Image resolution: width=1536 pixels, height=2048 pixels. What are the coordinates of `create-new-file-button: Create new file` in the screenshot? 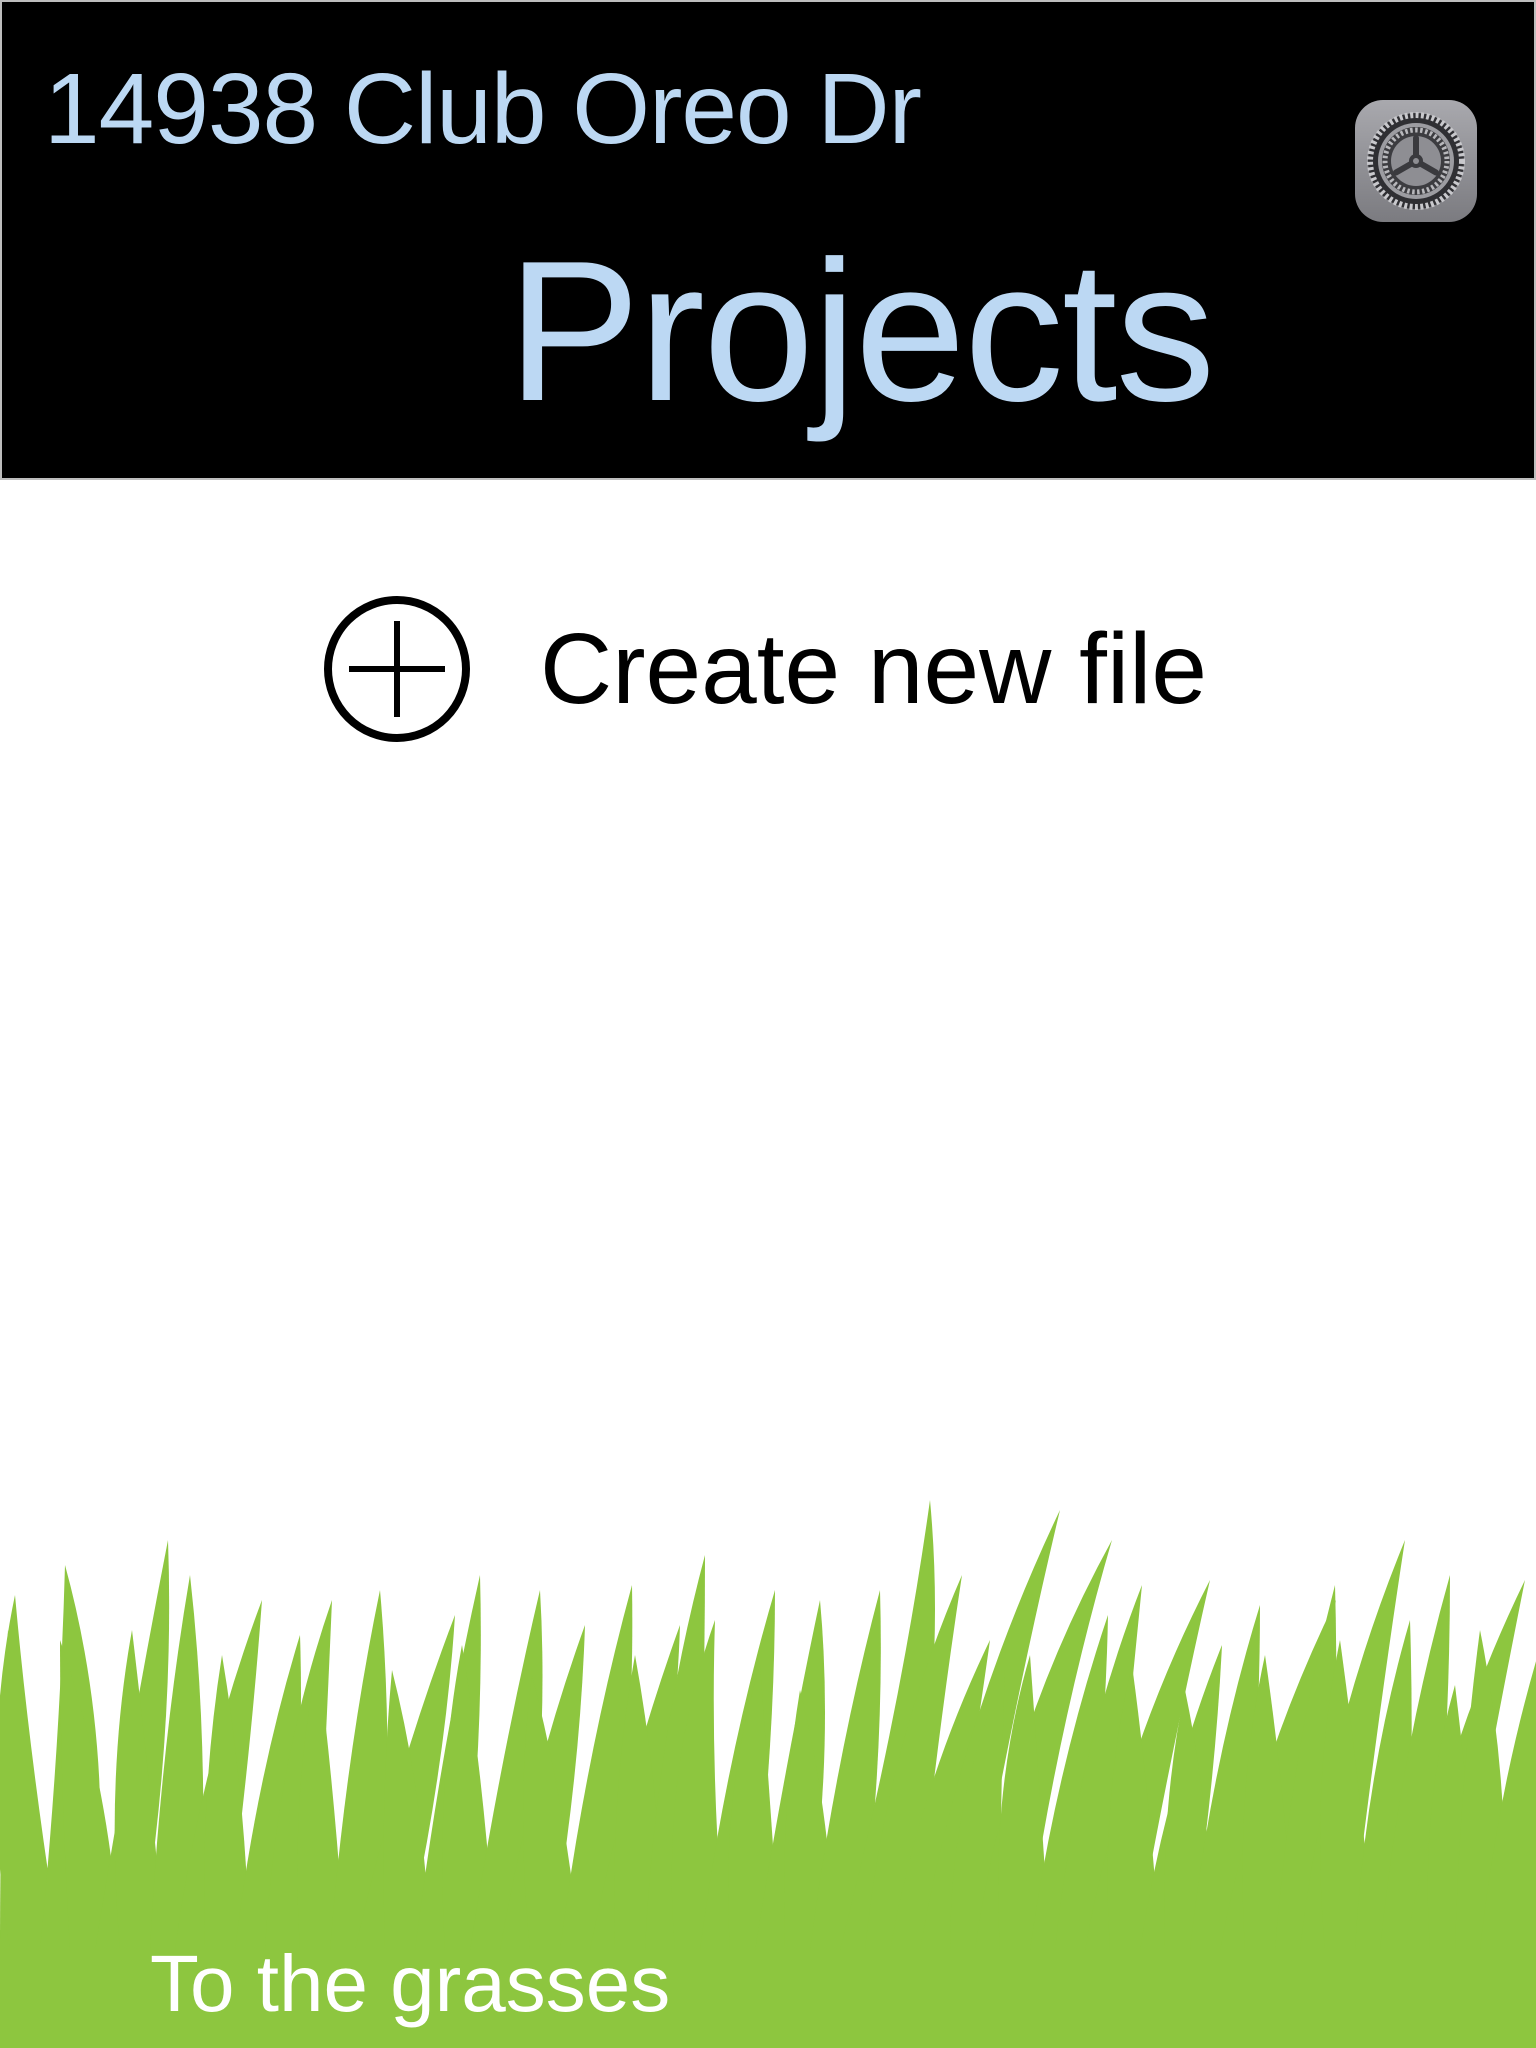 It's located at (764, 669).